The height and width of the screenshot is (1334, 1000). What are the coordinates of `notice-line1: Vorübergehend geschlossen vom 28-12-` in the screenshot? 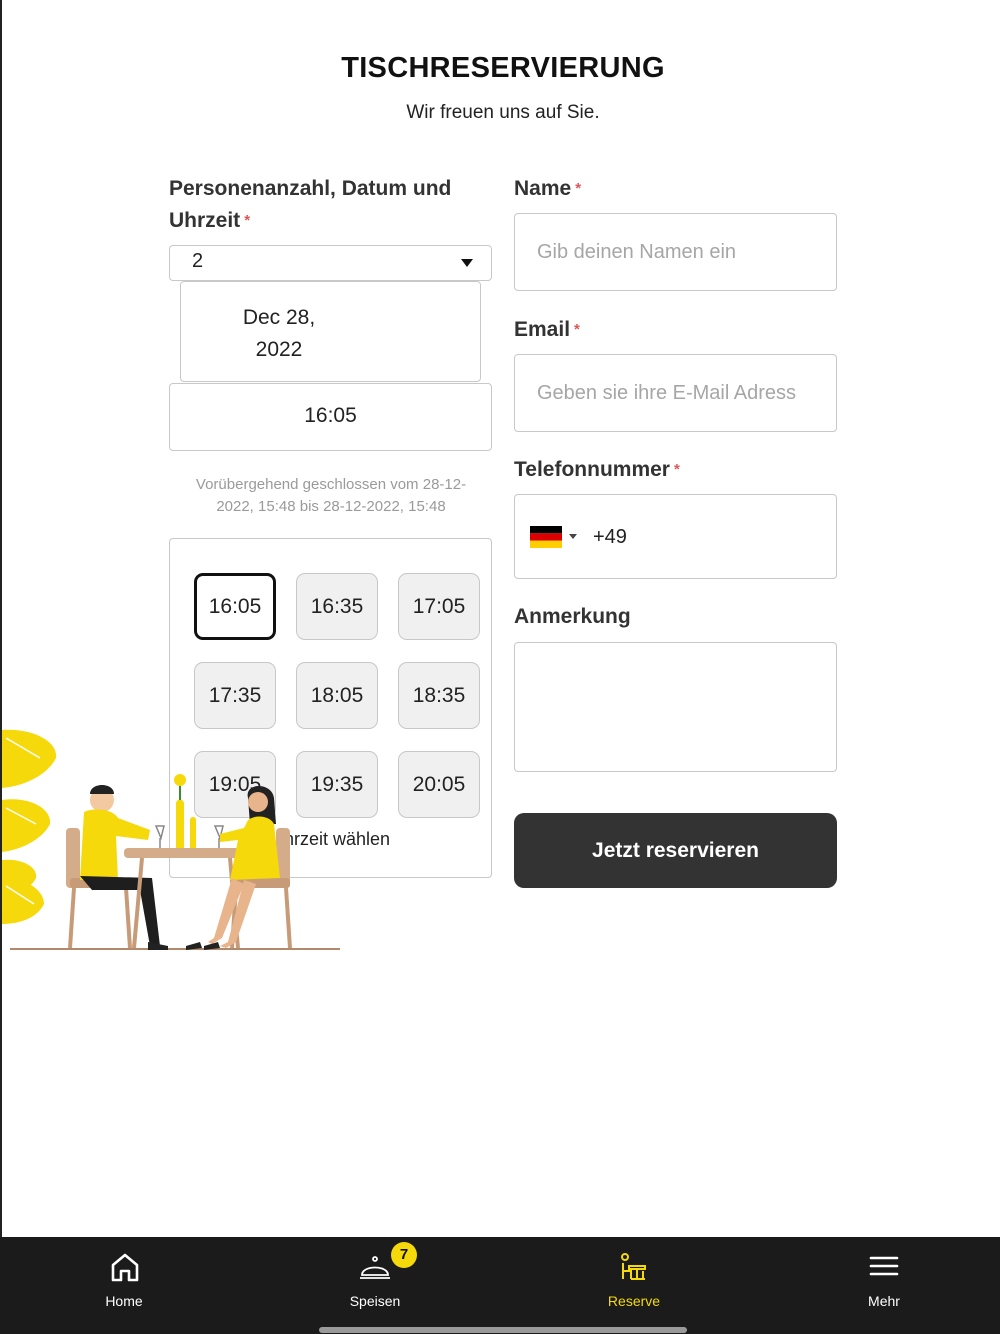 It's located at (331, 484).